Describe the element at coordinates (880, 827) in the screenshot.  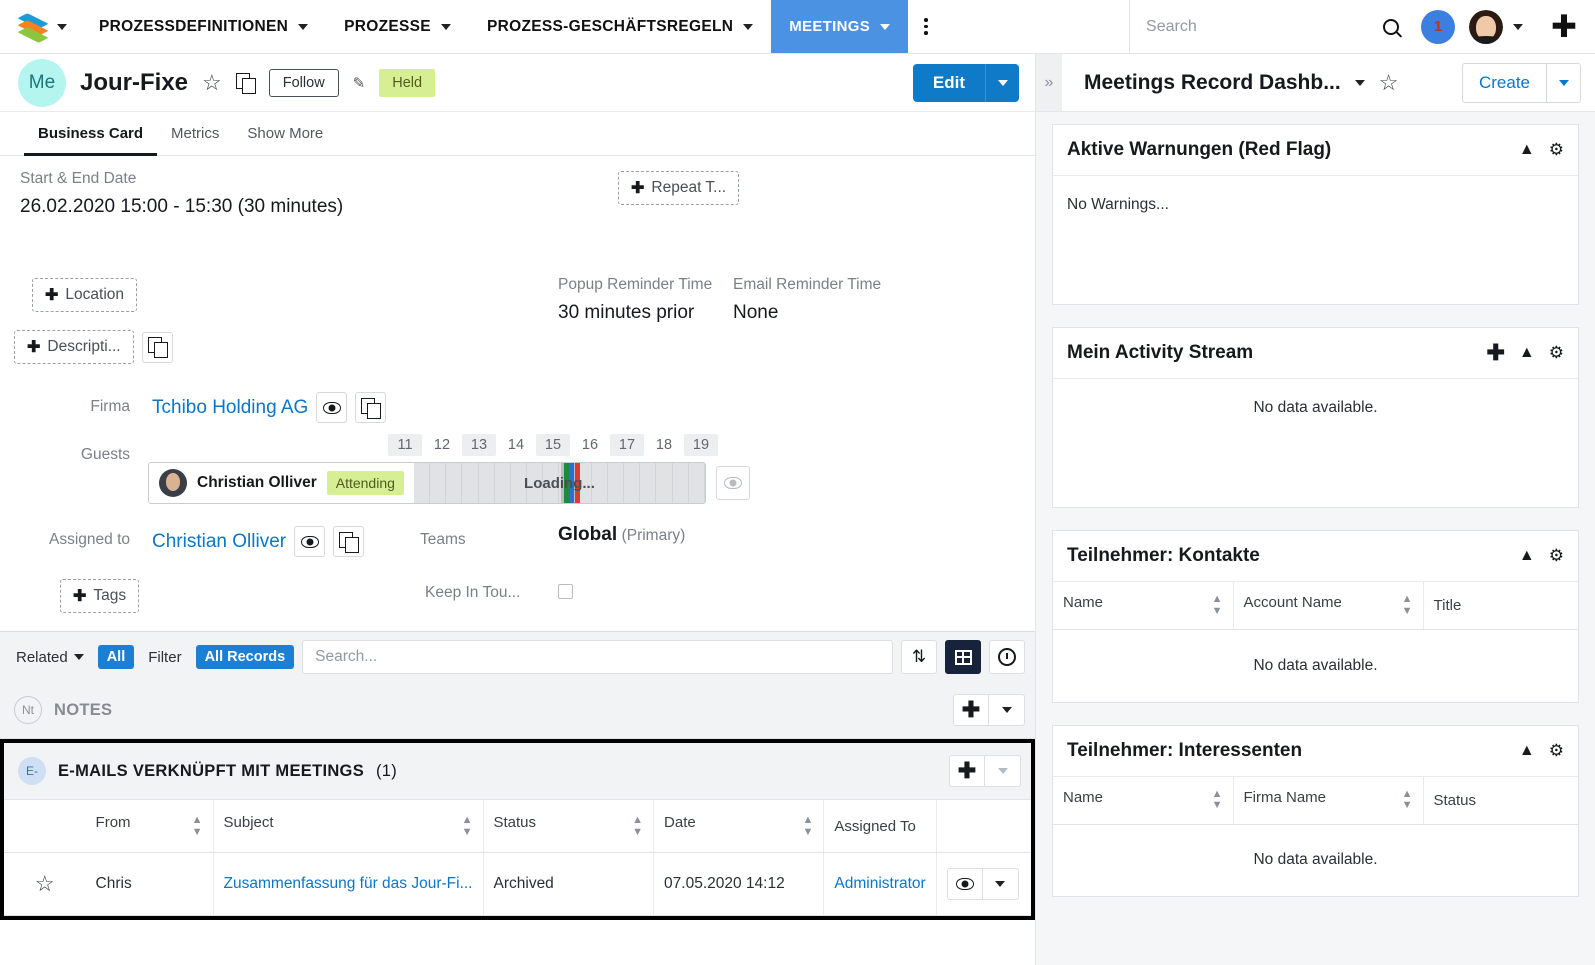
I see `col-assigned-to: Assigned To` at that location.